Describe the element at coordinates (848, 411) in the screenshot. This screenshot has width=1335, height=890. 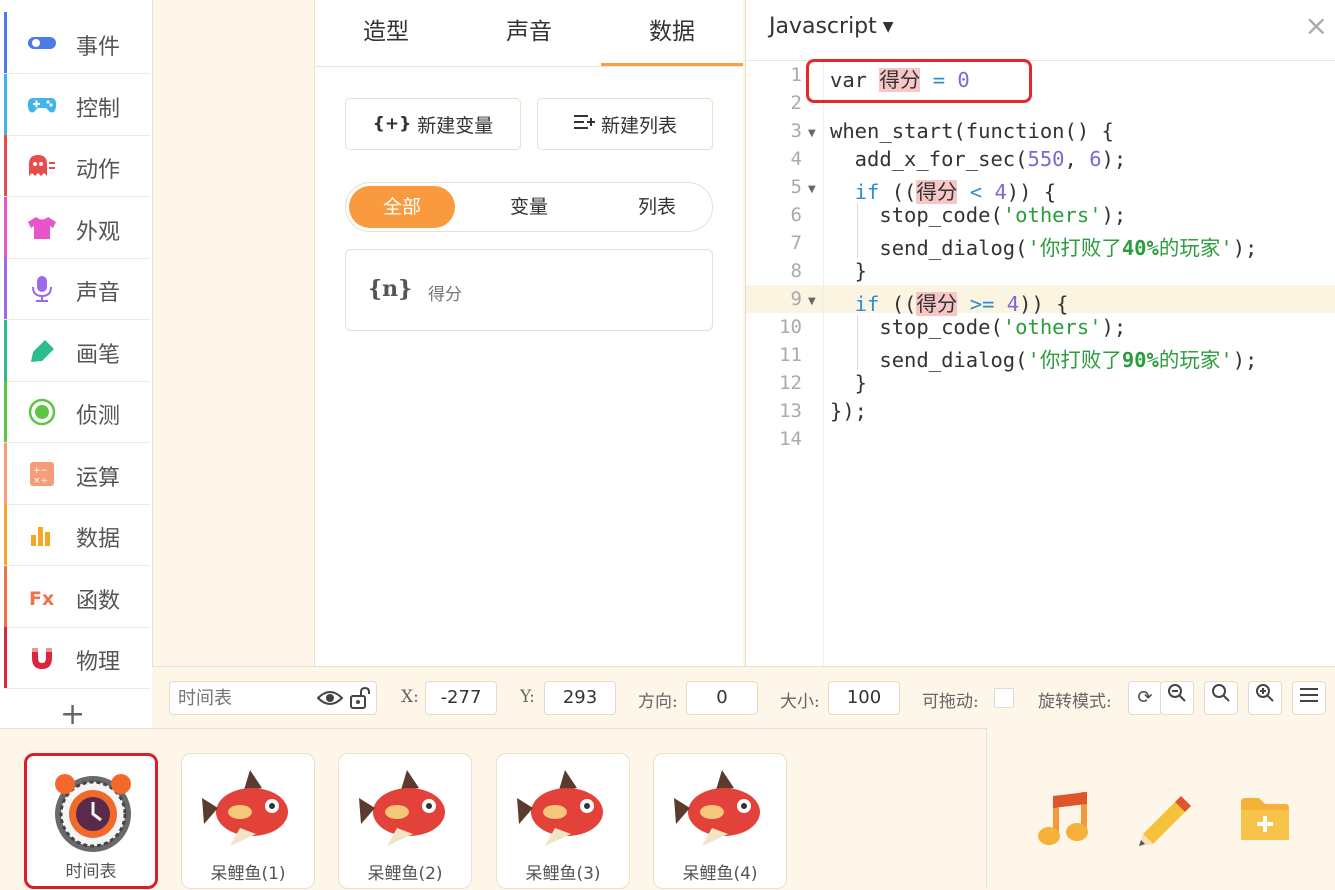
I see `code-line: });` at that location.